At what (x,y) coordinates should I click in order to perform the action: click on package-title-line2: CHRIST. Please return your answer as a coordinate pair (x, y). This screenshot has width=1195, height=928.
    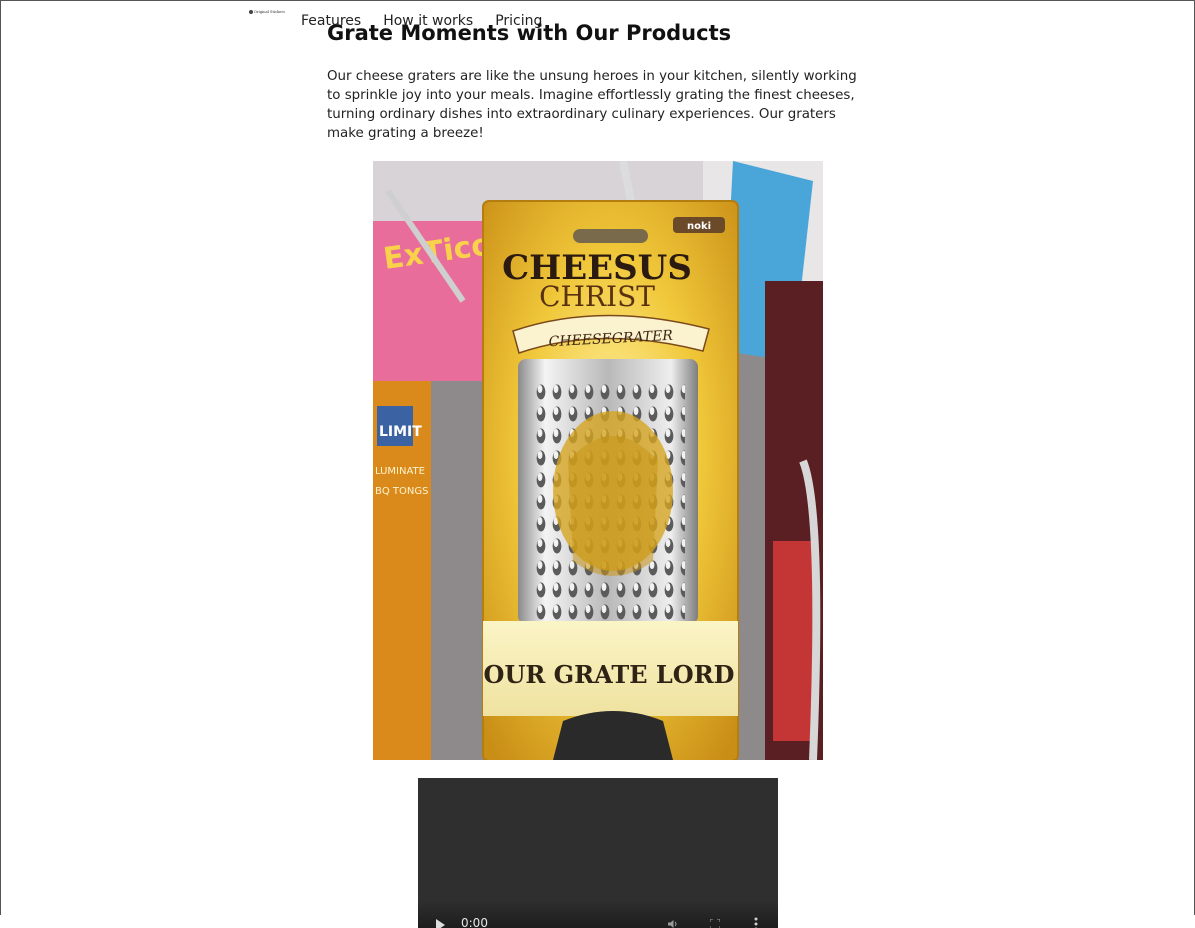
    Looking at the image, I should click on (597, 296).